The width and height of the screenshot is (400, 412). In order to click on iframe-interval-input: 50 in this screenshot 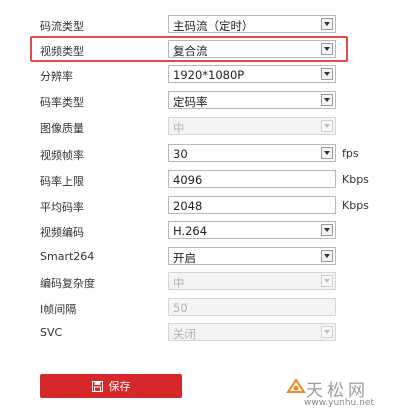, I will do `click(252, 307)`.